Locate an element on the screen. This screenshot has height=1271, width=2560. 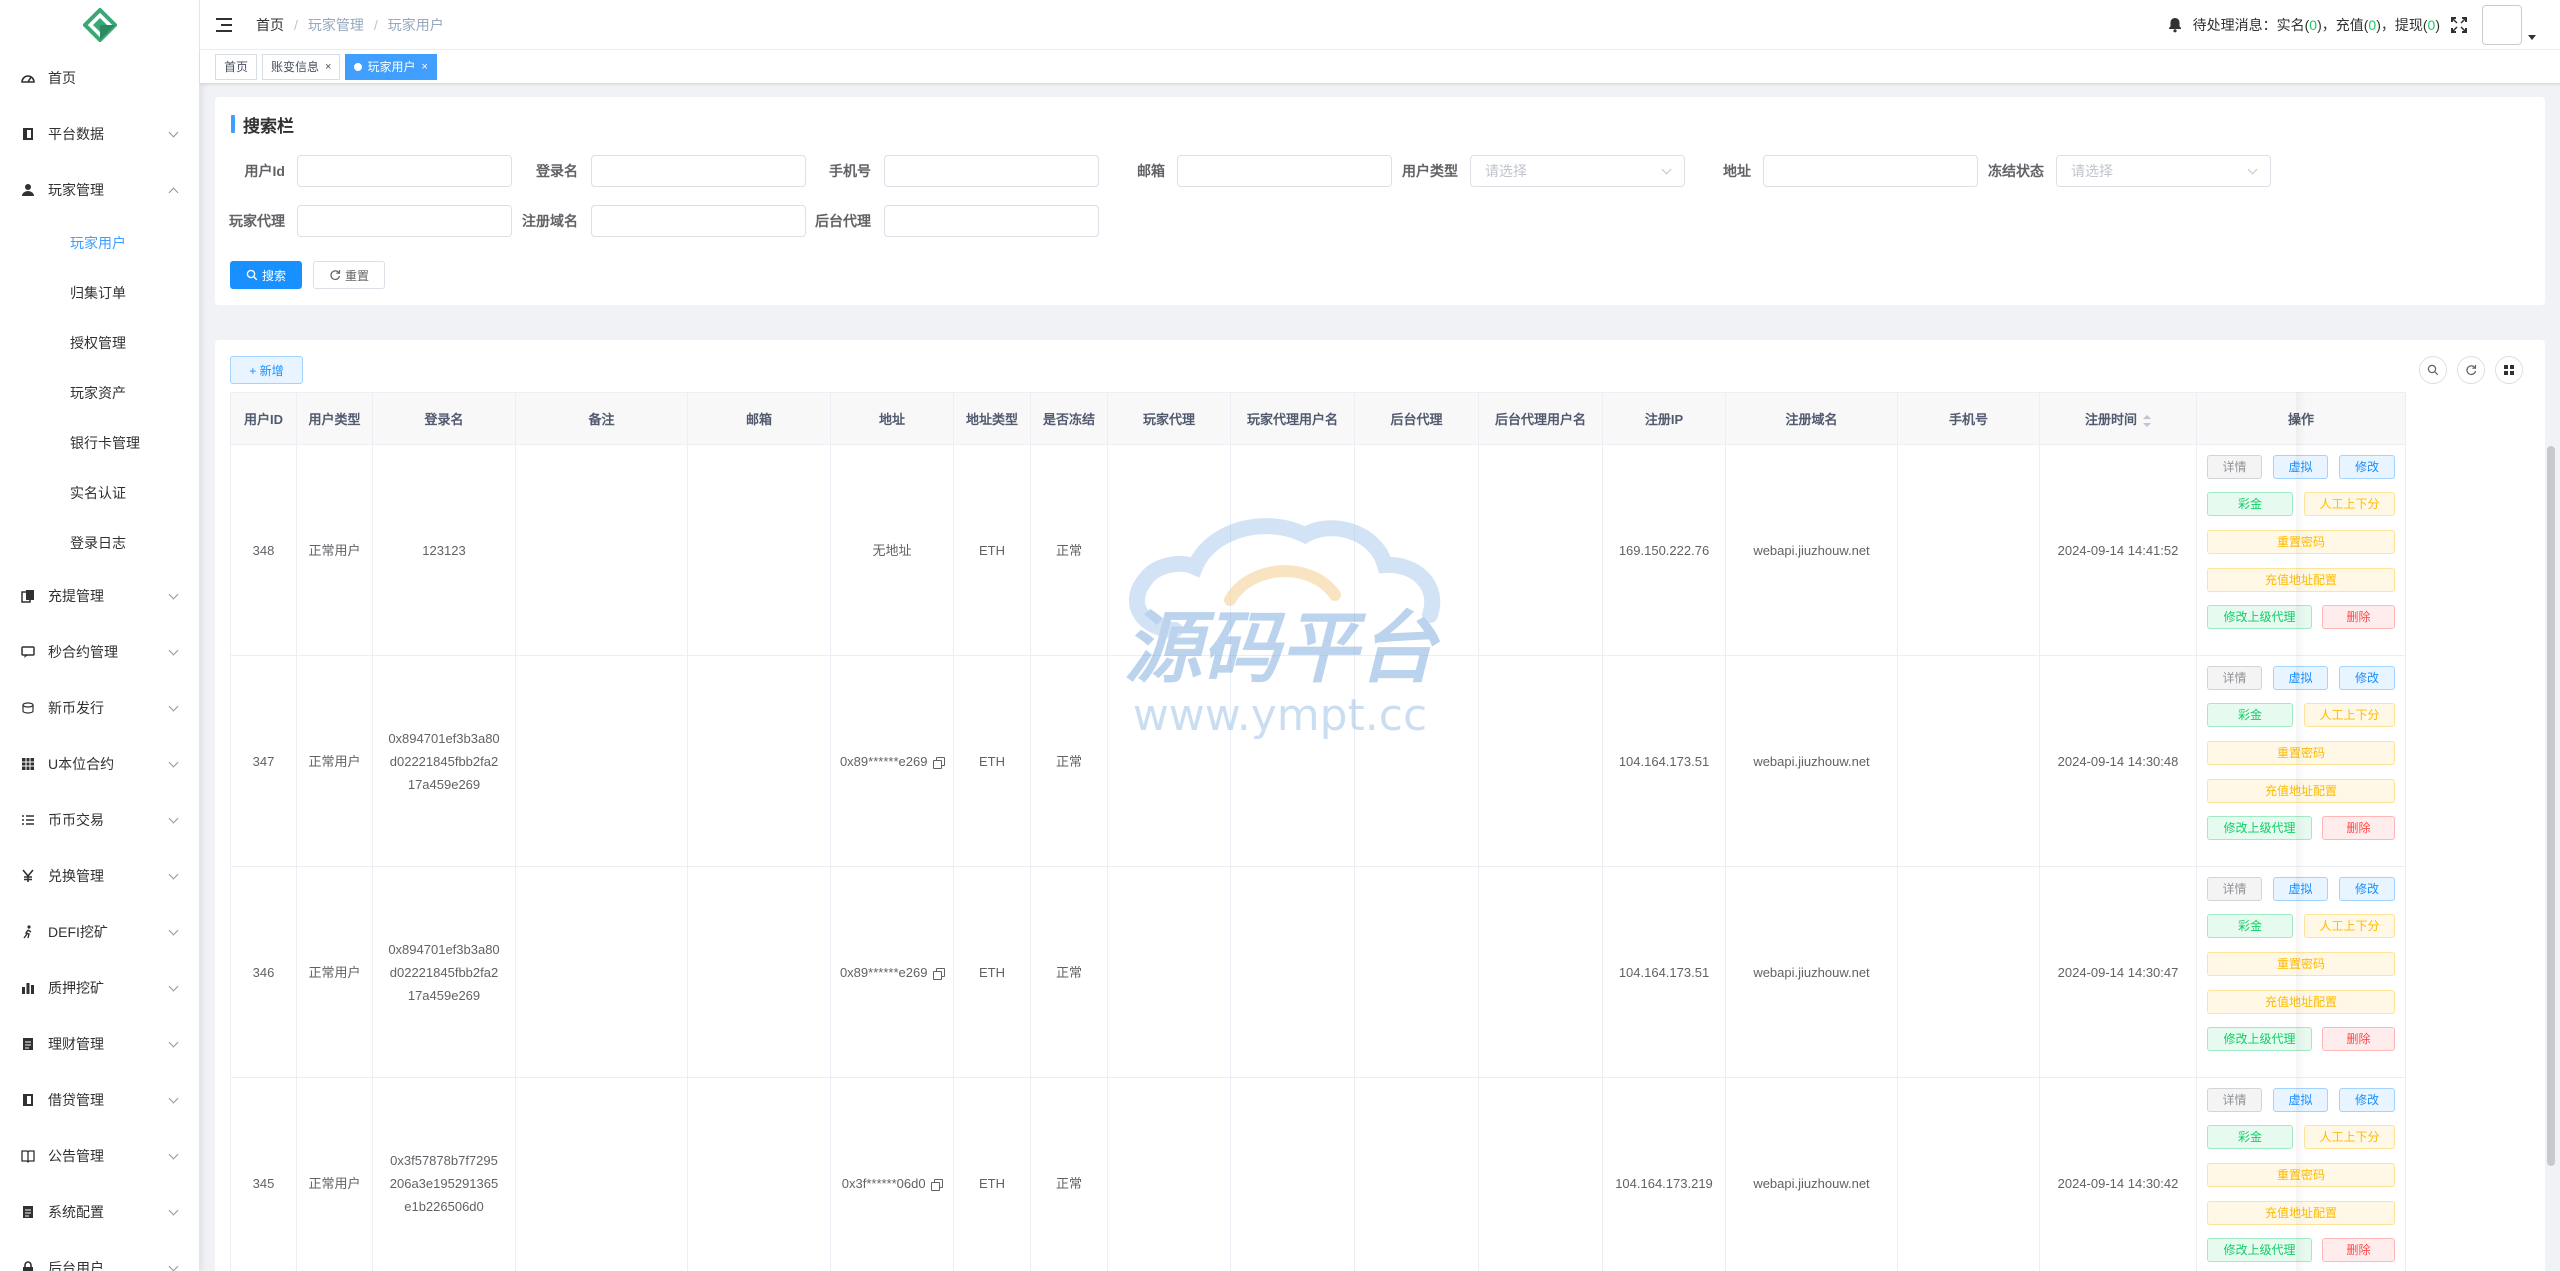
cell-agent is located at coordinates (1169, 550).